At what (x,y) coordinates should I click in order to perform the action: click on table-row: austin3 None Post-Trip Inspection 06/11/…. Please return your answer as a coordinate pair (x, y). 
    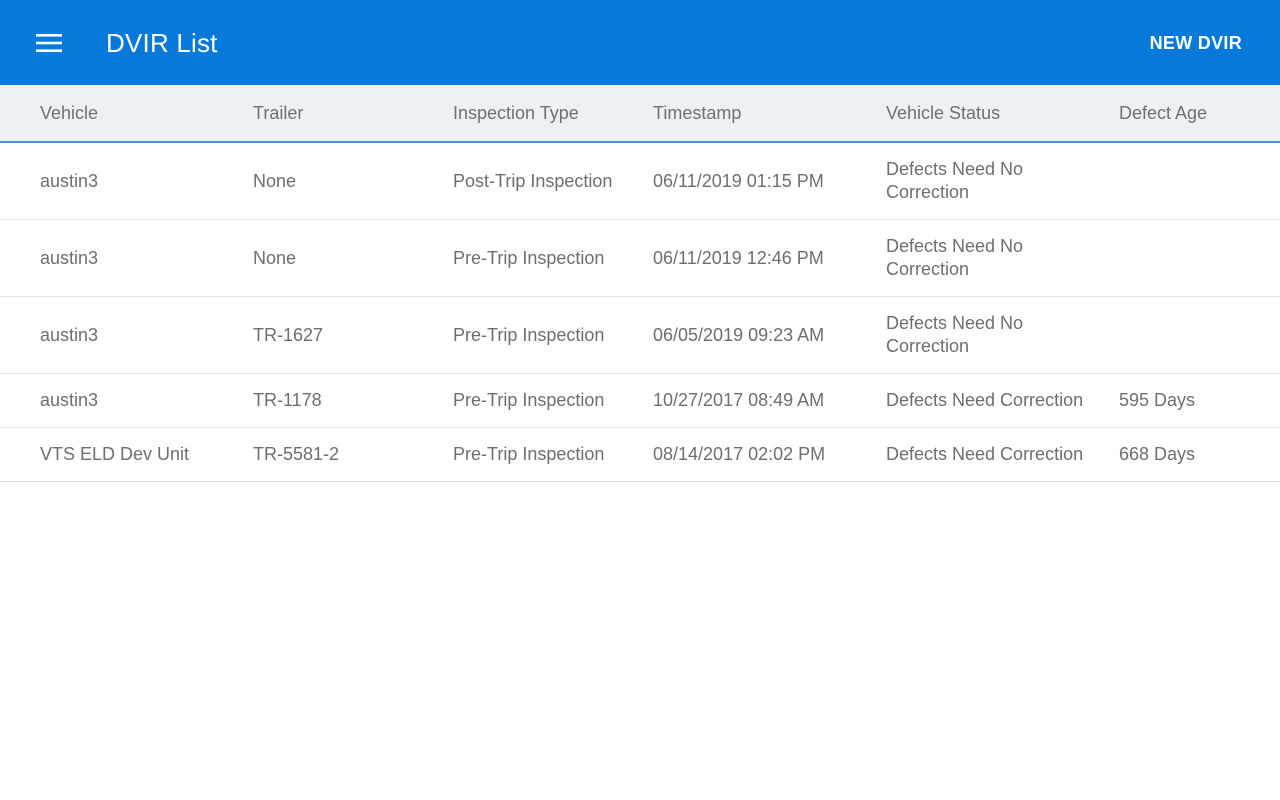
    Looking at the image, I should click on (640, 181).